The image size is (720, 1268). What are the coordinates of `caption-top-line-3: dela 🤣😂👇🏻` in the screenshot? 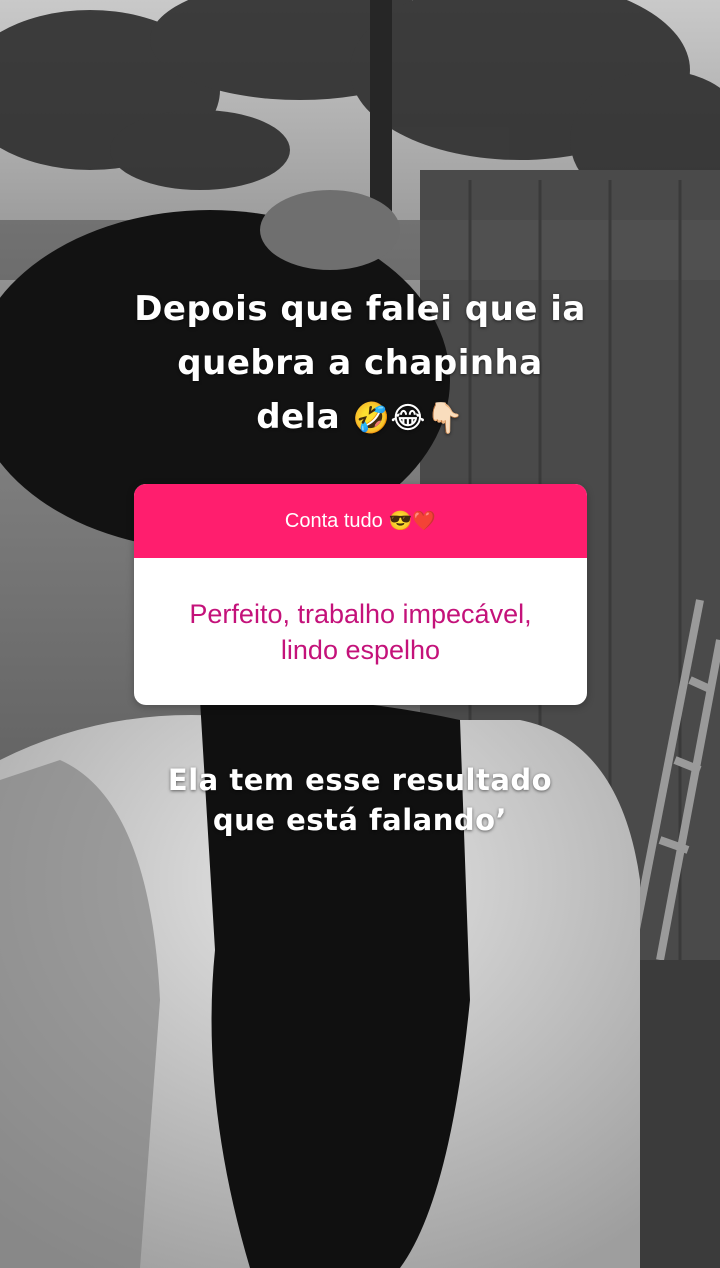 It's located at (360, 418).